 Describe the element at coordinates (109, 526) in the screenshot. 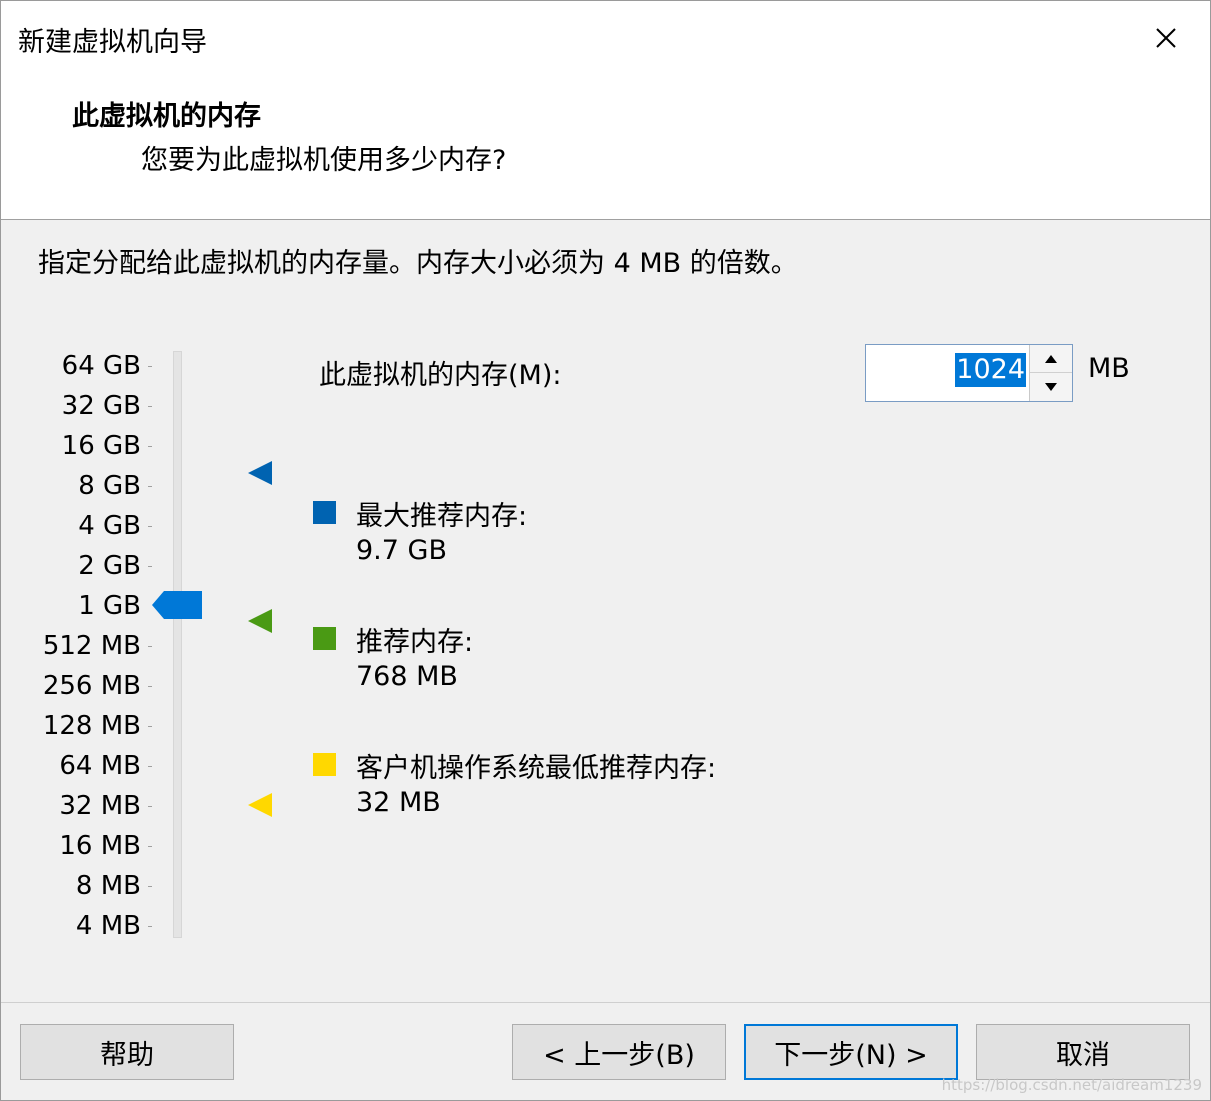

I see `scale-label: 4 GB` at that location.